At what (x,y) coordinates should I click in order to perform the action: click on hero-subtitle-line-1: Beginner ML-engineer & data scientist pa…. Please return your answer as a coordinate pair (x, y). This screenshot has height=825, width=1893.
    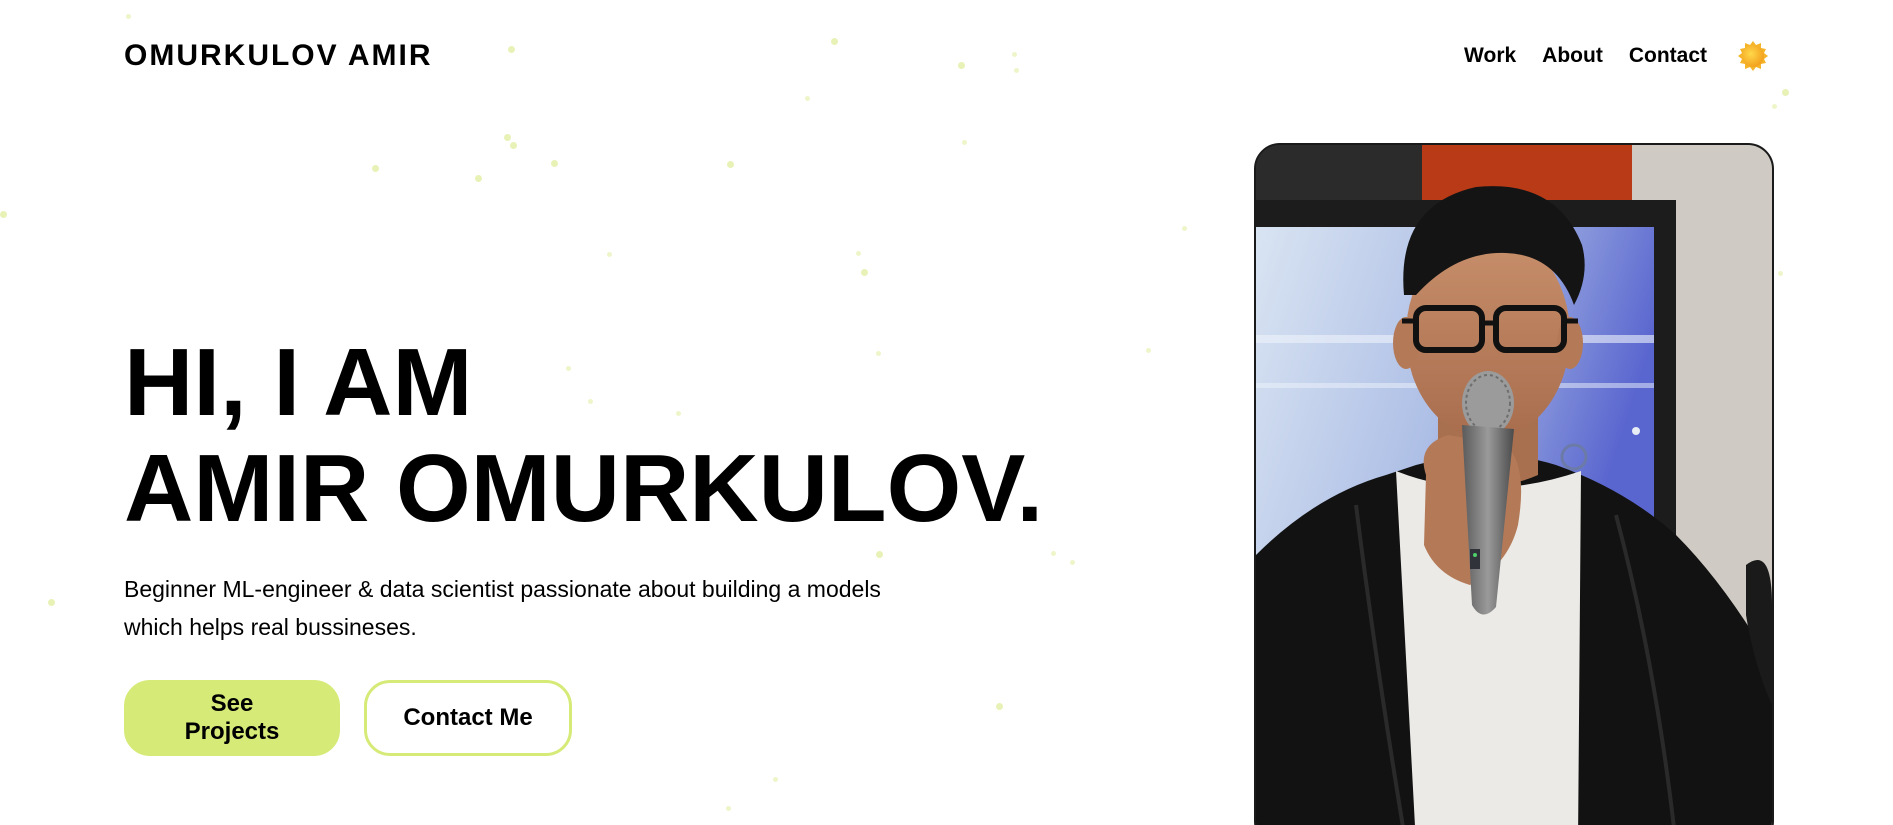
    Looking at the image, I should click on (502, 589).